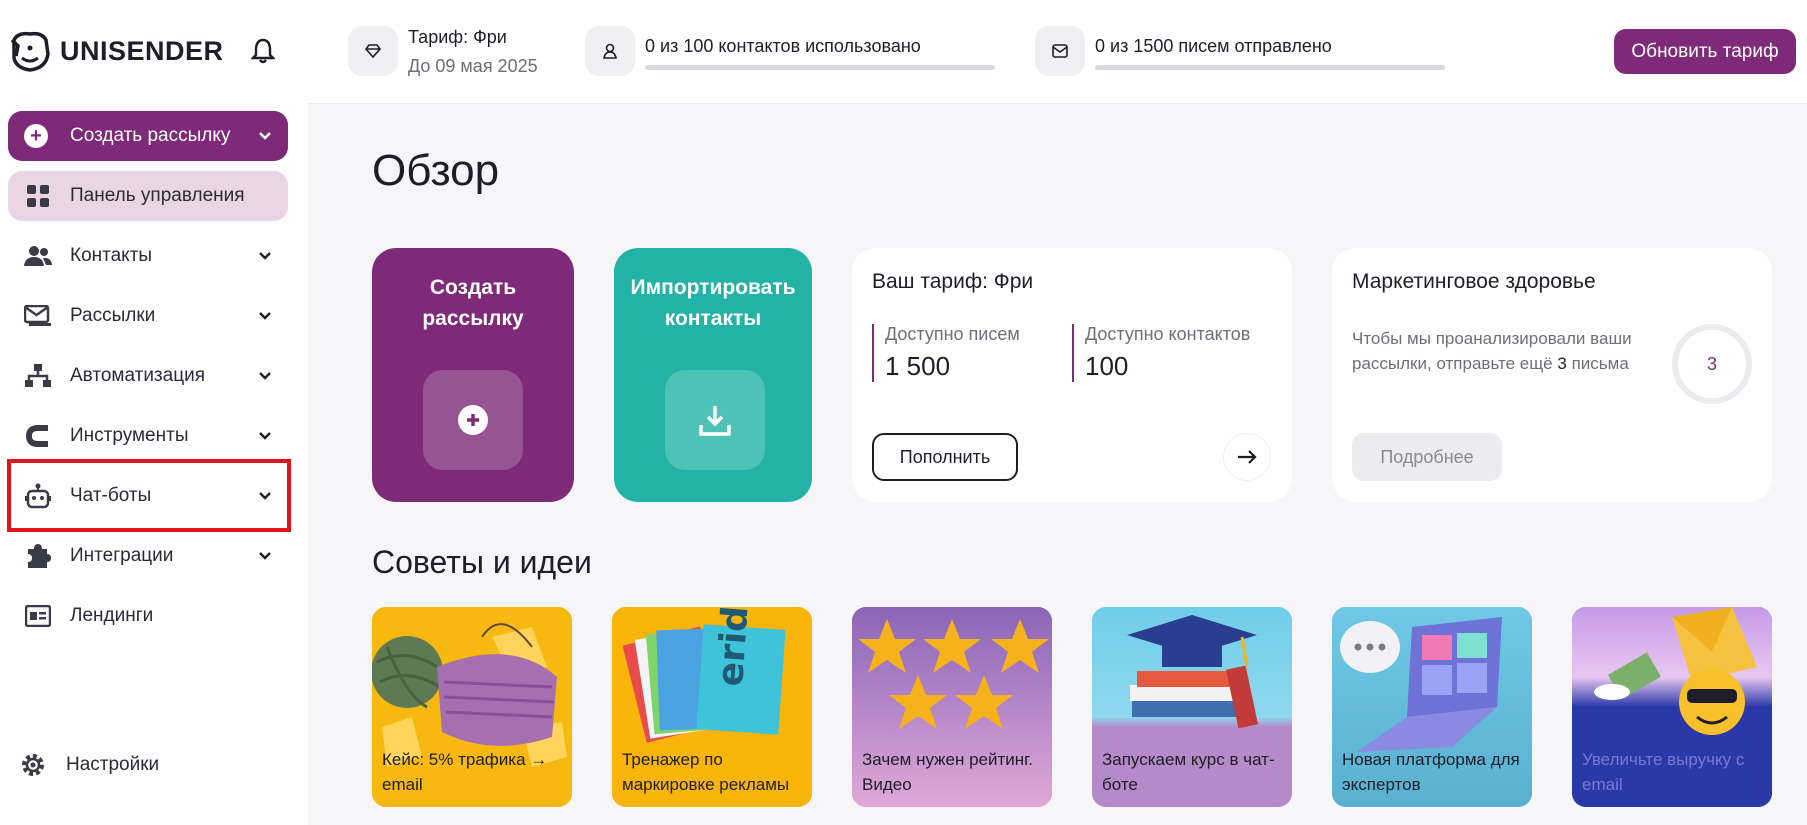  What do you see at coordinates (113, 764) in the screenshot?
I see `settings-label: Настройки` at bounding box center [113, 764].